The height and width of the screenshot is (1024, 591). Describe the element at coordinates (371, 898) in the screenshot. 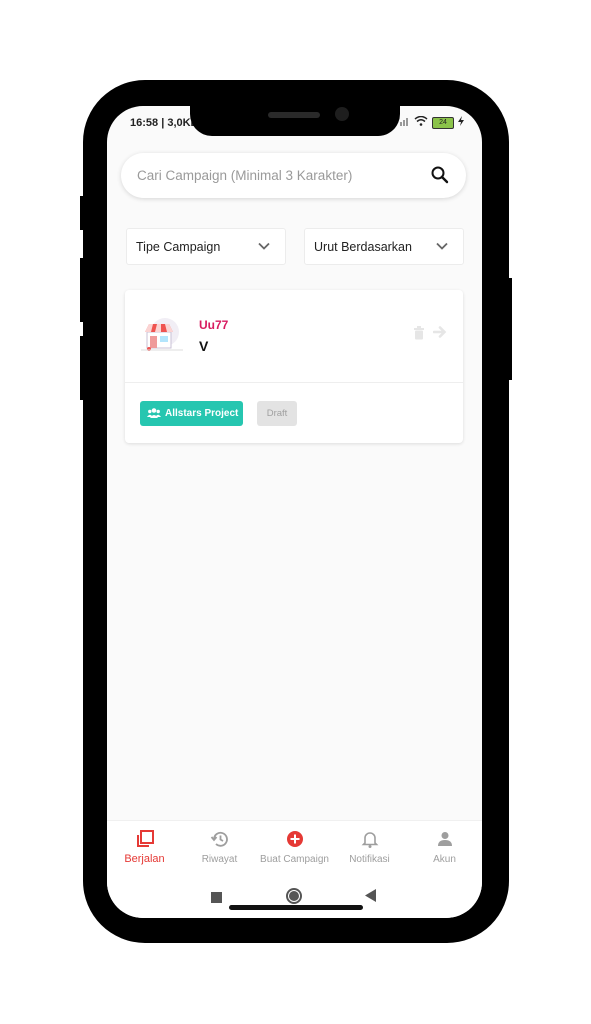

I see `back-icon` at that location.